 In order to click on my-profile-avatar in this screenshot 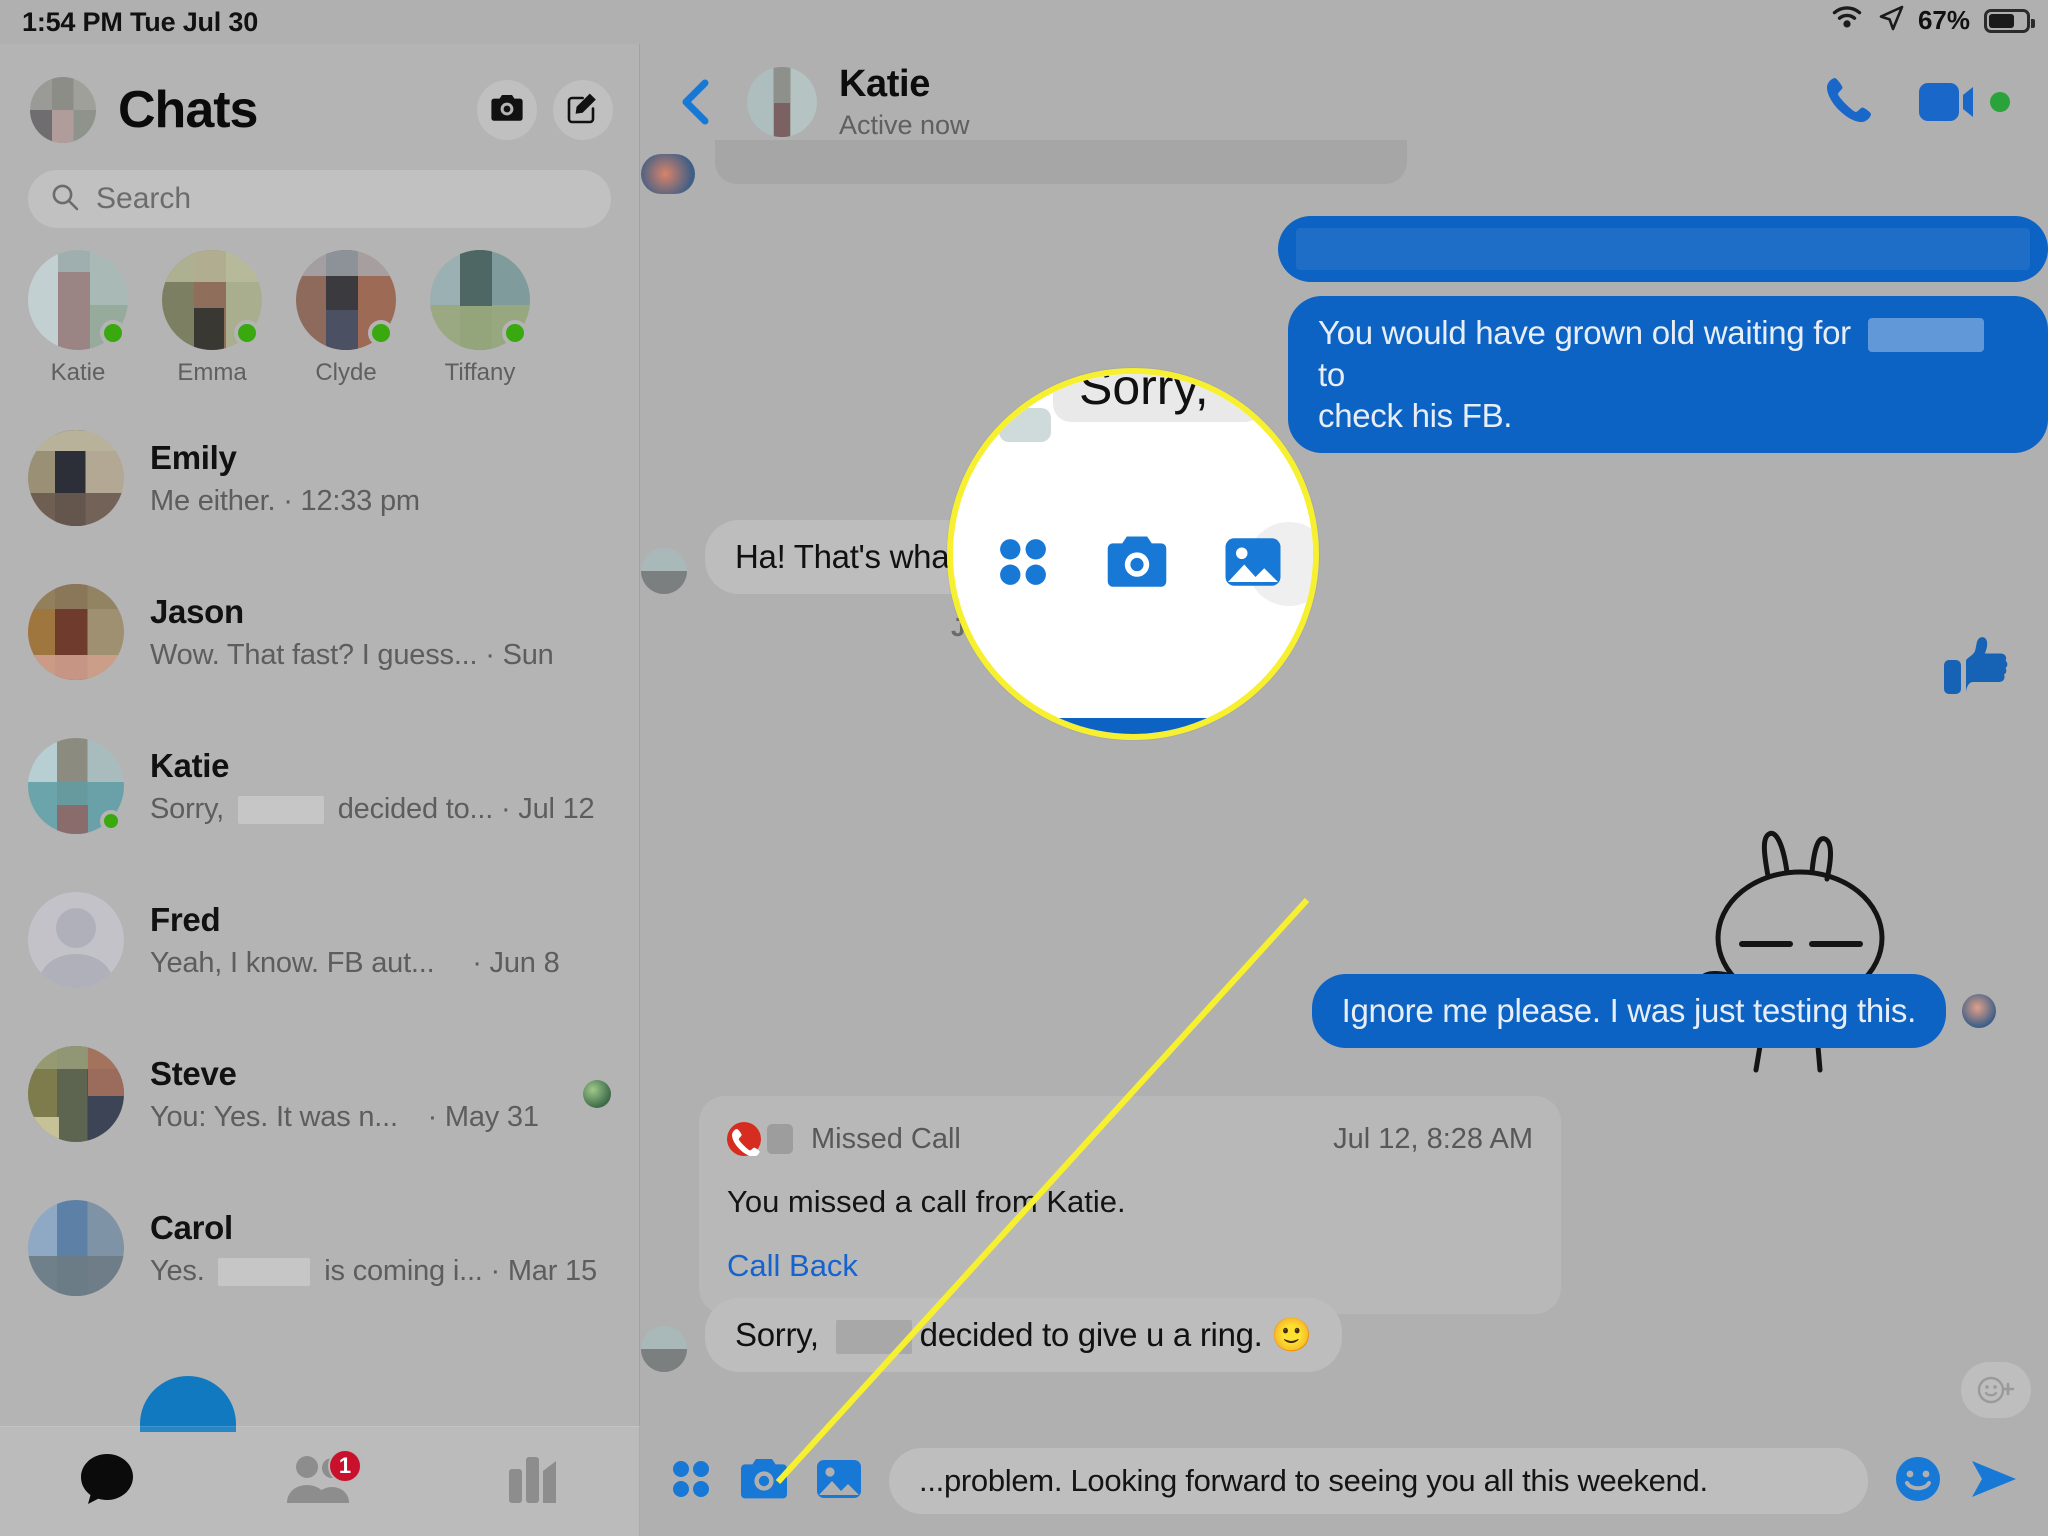, I will do `click(63, 110)`.